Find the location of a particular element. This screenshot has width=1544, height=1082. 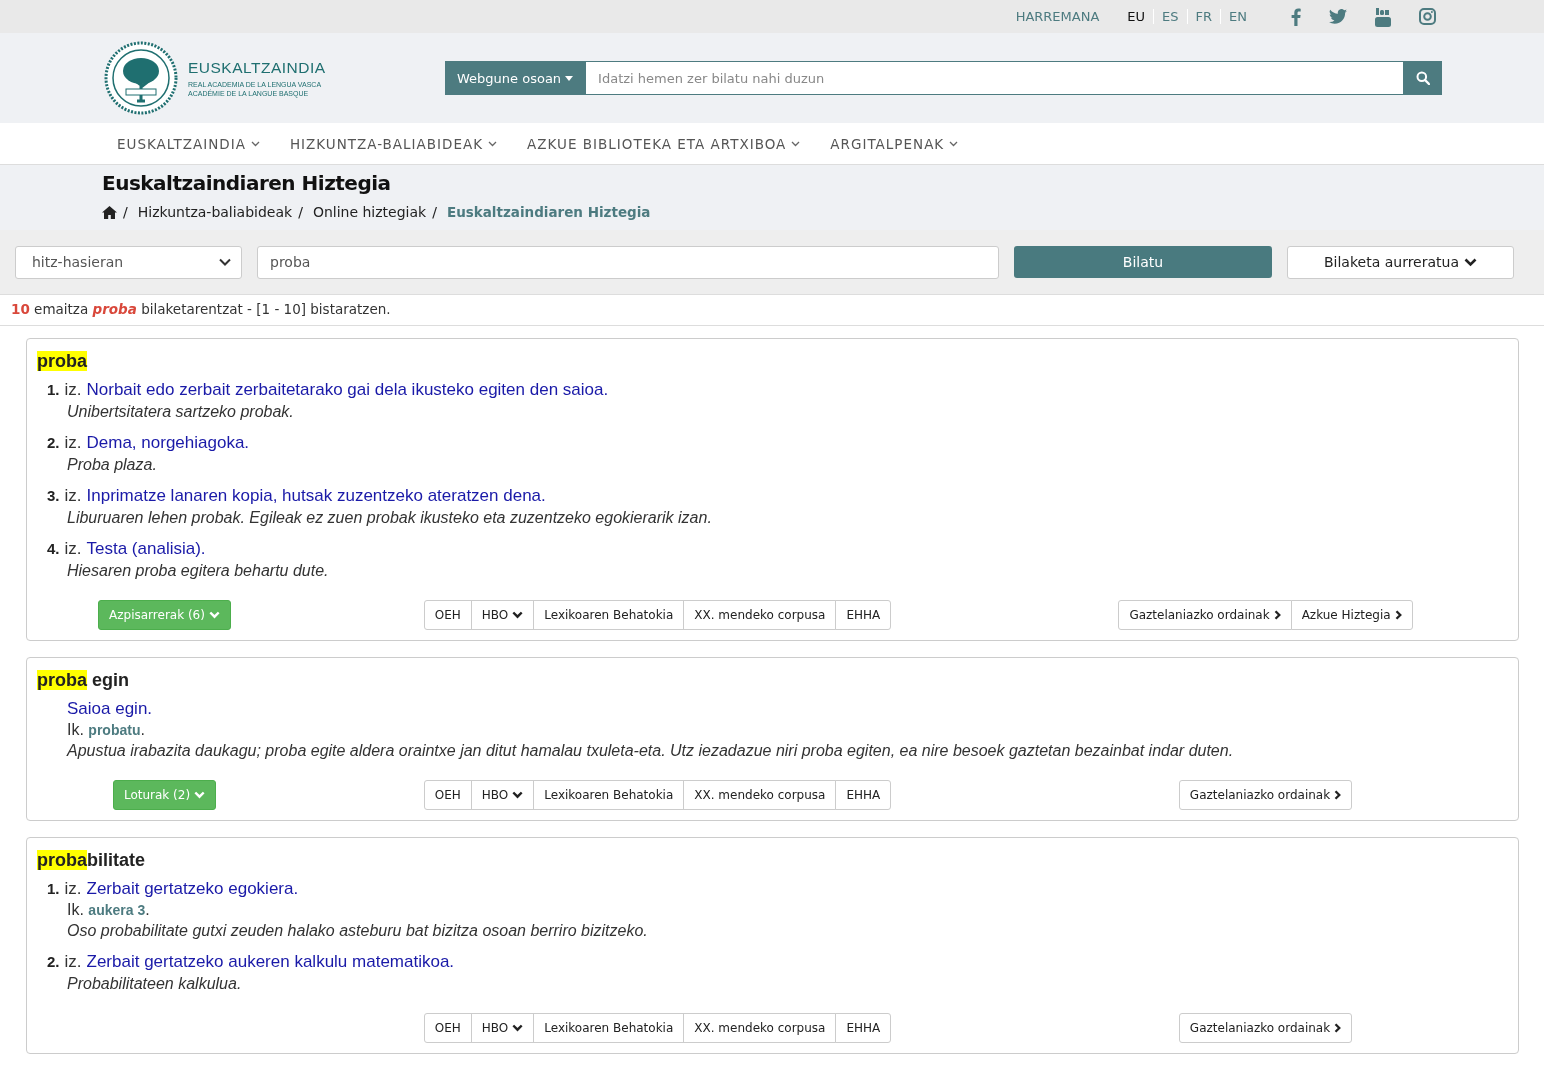

nav-menu-item: ARGITALPENAK is located at coordinates (894, 143).